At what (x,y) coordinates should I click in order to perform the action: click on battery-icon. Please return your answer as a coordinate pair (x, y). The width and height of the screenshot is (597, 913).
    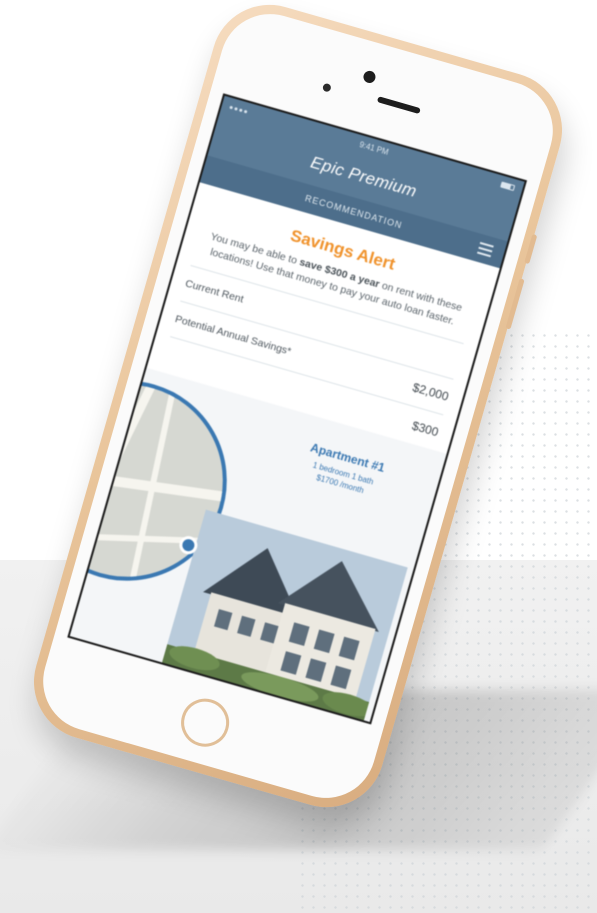
    Looking at the image, I should click on (508, 186).